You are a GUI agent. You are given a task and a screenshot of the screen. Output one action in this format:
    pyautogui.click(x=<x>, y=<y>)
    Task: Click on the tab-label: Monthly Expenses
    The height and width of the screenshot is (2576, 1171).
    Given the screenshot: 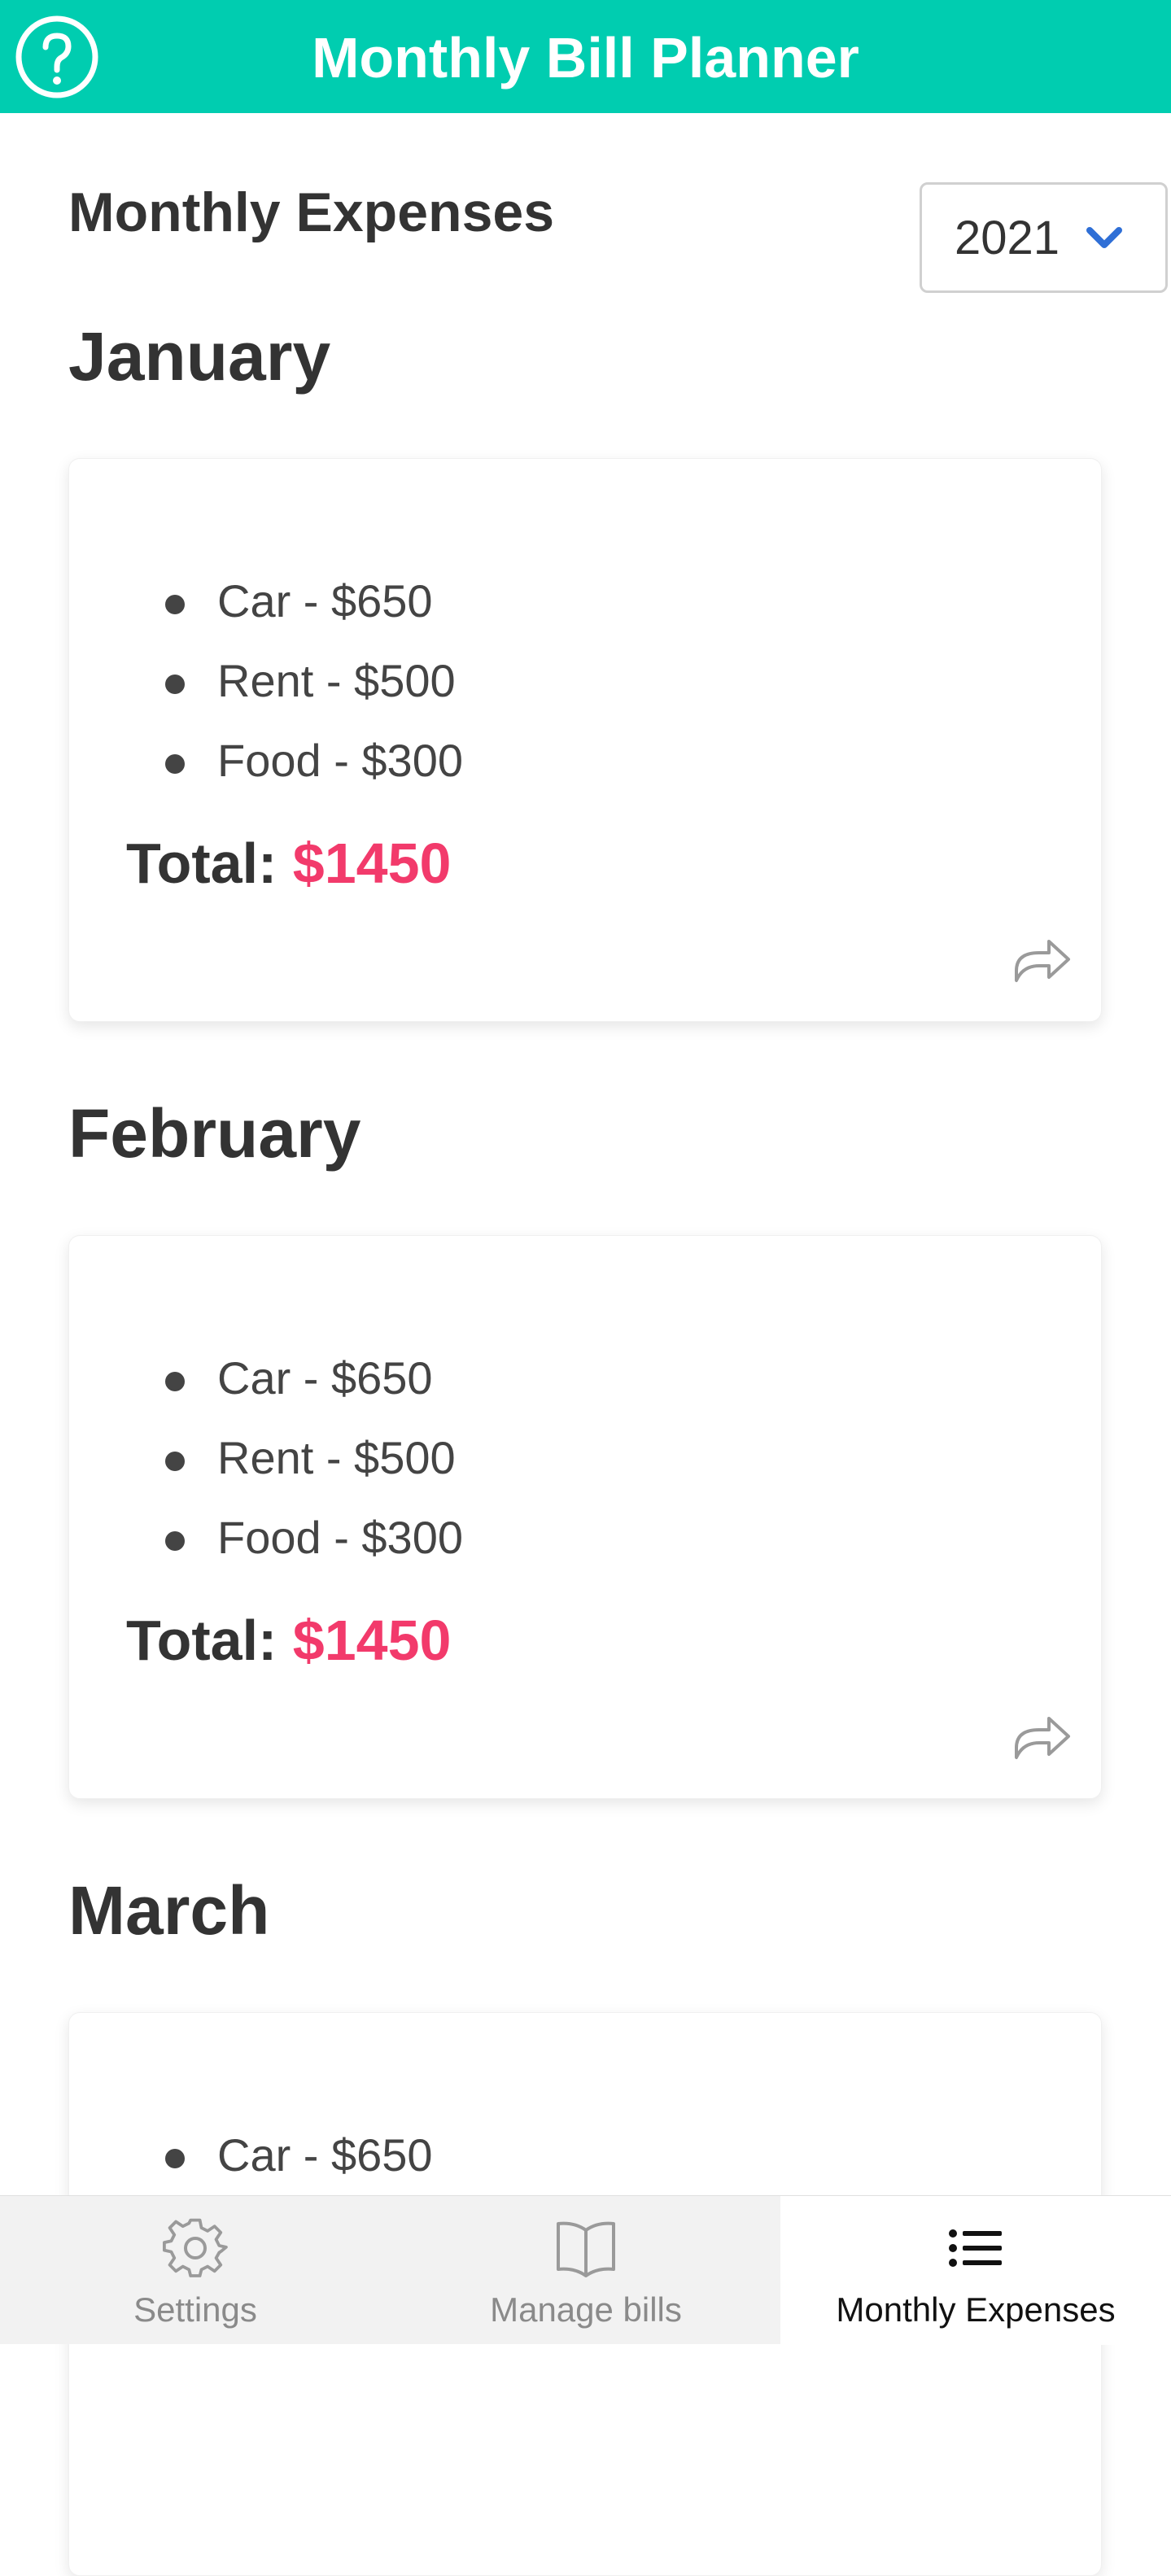 What is the action you would take?
    pyautogui.click(x=976, y=2309)
    